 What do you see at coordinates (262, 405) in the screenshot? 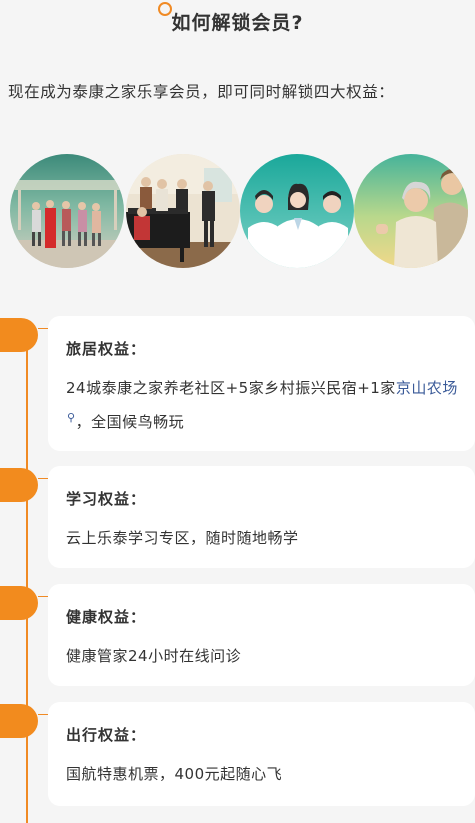
I see `benefit-text: 24城泰康之家养老社区+5家乡村振兴民宿+1家京山农场 ⚲，全国候鸟畅玩` at bounding box center [262, 405].